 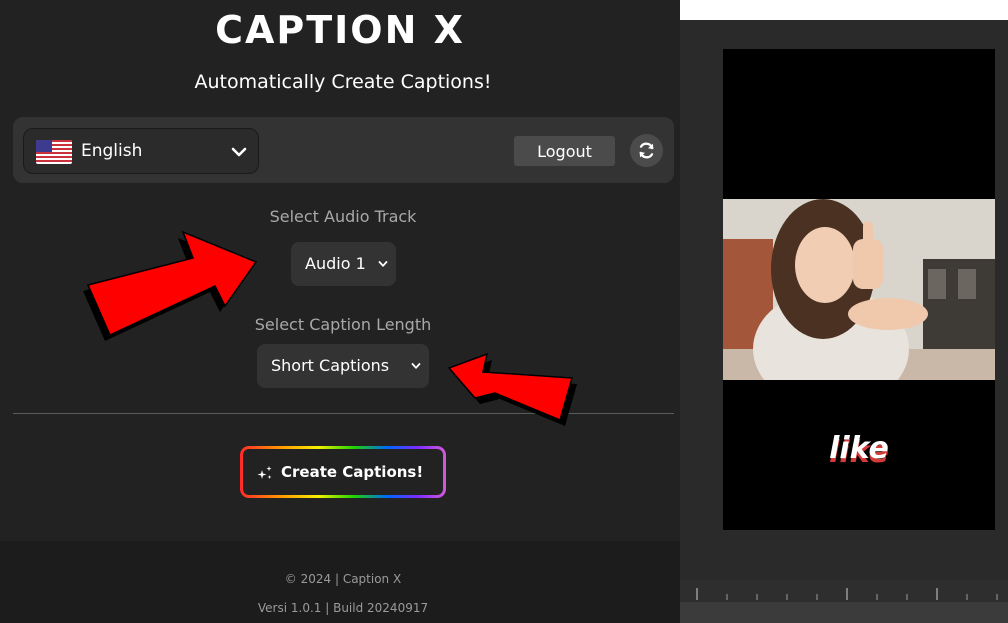 I want to click on caption-length-value: Short Captions, so click(x=330, y=365).